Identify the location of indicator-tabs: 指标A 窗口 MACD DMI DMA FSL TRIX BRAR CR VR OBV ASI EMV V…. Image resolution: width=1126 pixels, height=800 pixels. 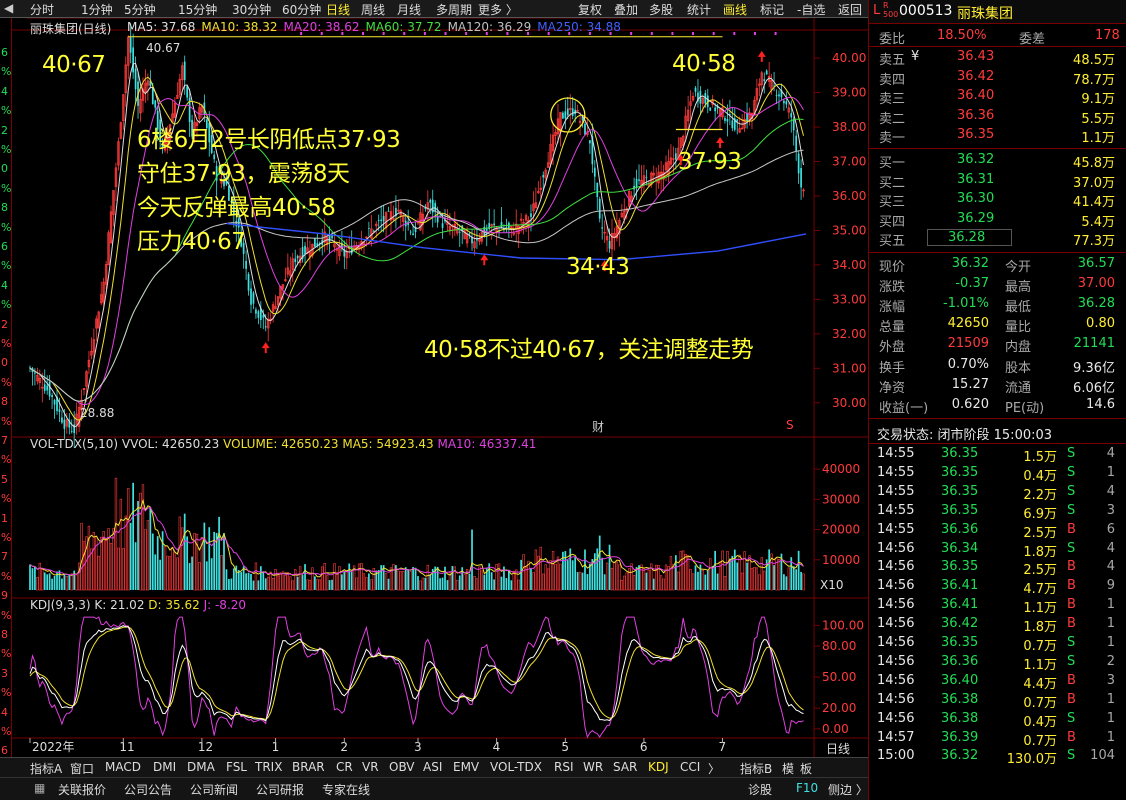
(434, 767).